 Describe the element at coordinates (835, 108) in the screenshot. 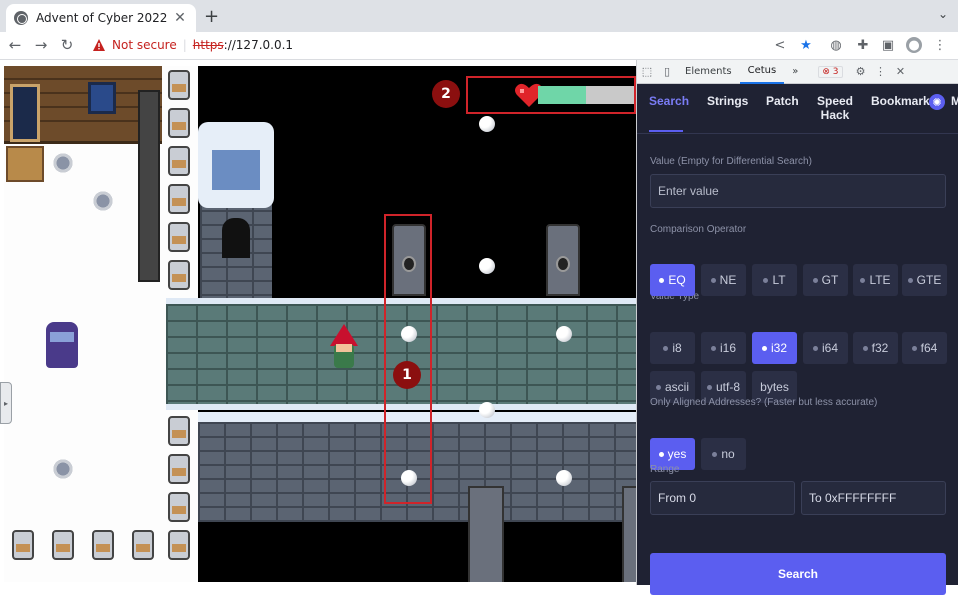

I see `nav-speed-hack: Speed Hack` at that location.